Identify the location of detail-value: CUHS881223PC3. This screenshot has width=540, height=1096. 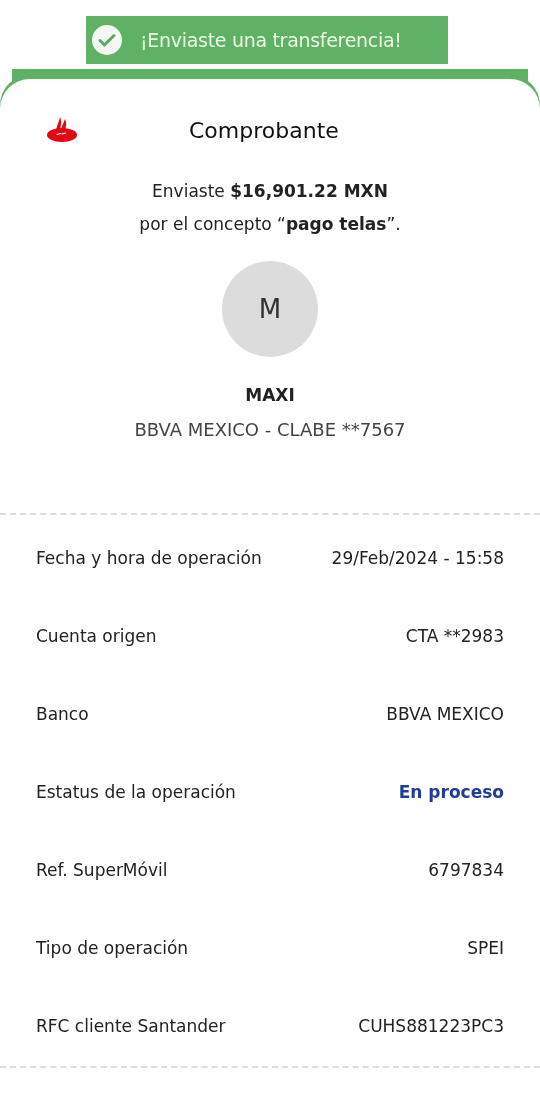
(431, 1026).